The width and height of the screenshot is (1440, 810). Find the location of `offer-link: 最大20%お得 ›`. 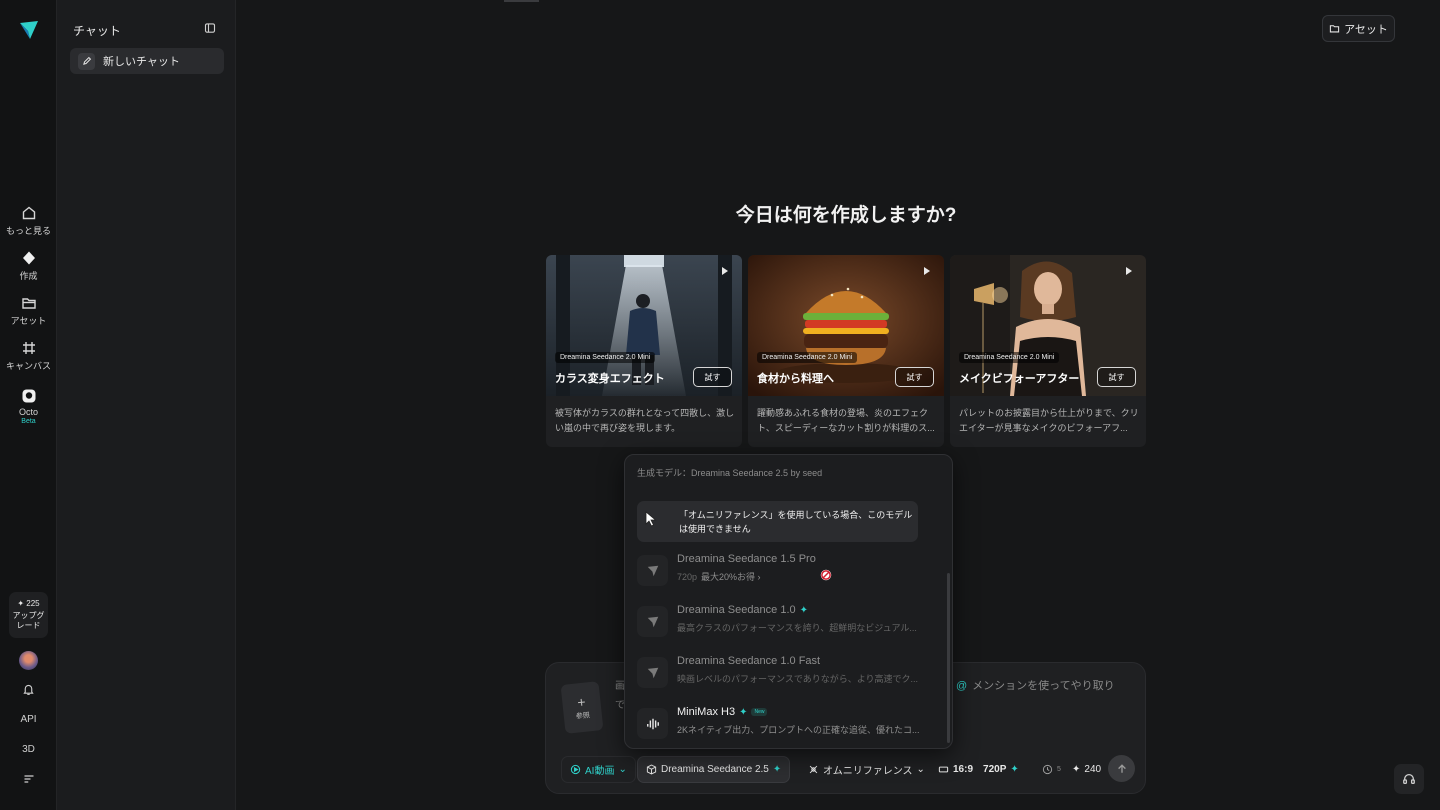

offer-link: 最大20%お得 › is located at coordinates (731, 577).